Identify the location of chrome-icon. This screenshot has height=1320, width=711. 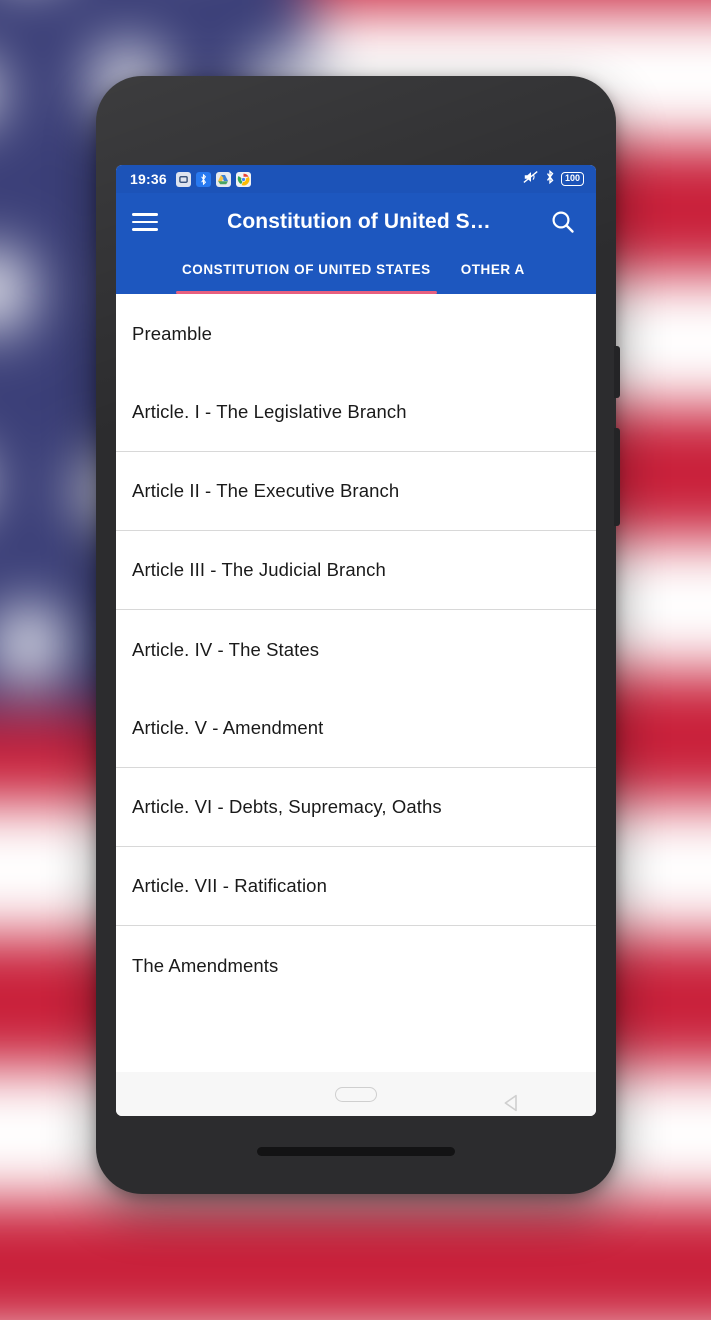
(243, 179).